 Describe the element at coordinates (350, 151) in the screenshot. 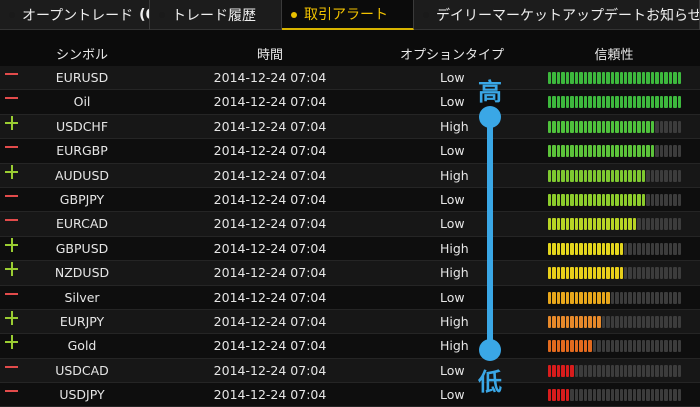

I see `table-row: EURGBP 2014-12-24 07:04 Low` at that location.